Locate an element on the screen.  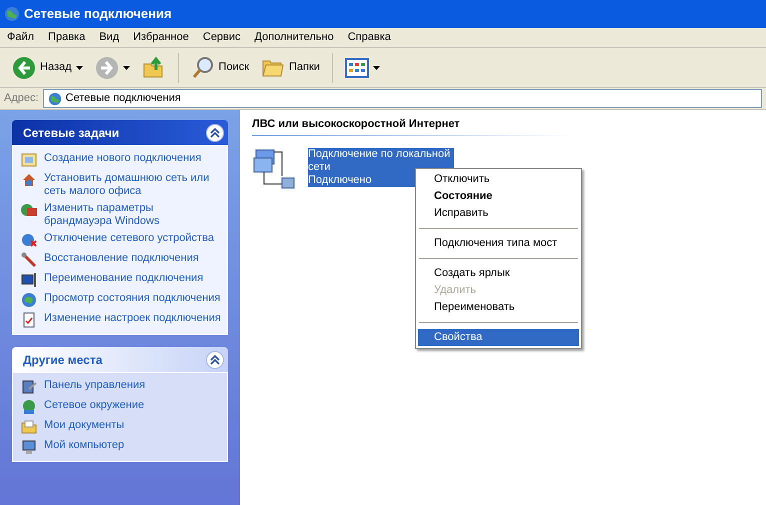
task-link: Установить домашнюю сеть или сеть малого офиса is located at coordinates (133, 185).